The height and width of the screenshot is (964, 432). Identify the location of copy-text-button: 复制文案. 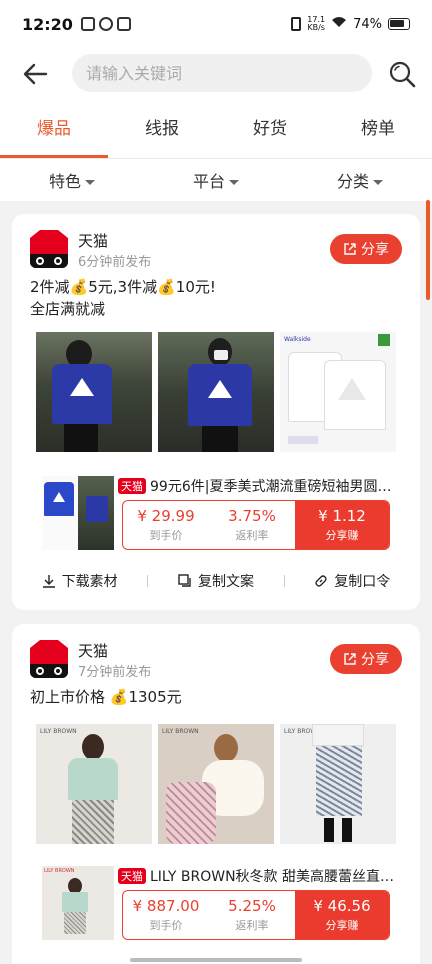
(215, 581).